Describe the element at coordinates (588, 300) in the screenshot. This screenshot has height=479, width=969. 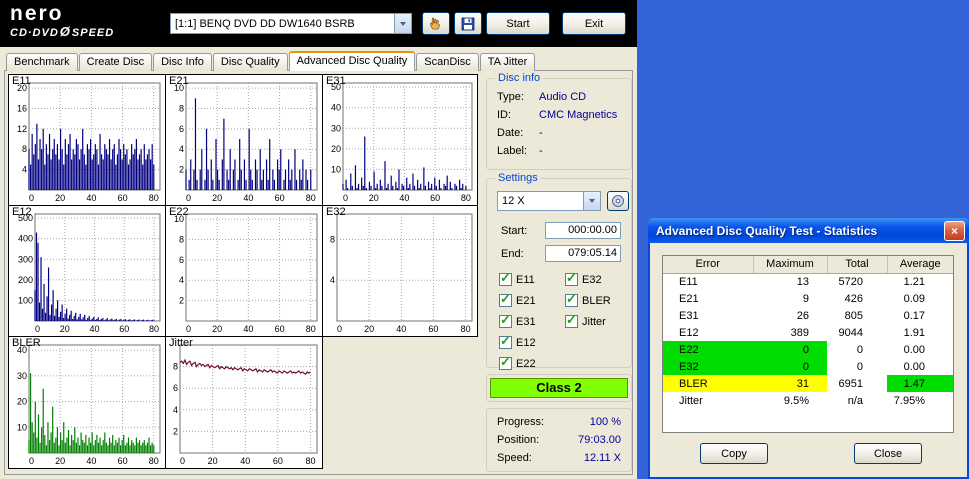
I see `checkbox-bler: ✓ BLER` at that location.